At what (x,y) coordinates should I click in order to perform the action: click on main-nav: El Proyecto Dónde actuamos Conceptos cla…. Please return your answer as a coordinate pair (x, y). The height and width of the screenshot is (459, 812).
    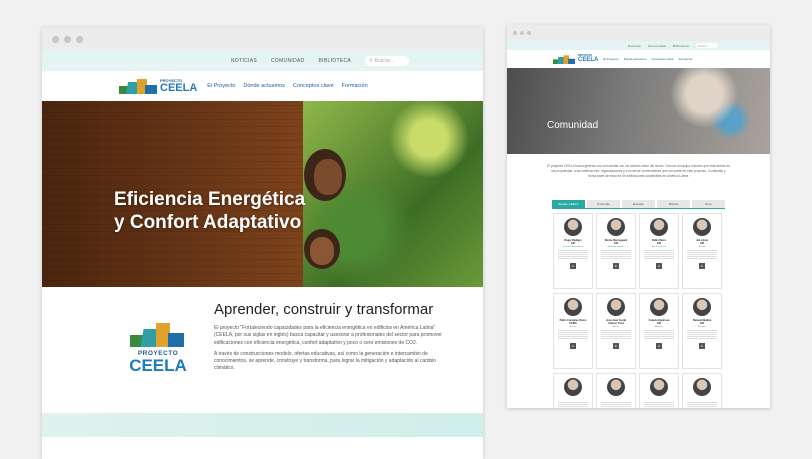
    Looking at the image, I should click on (287, 86).